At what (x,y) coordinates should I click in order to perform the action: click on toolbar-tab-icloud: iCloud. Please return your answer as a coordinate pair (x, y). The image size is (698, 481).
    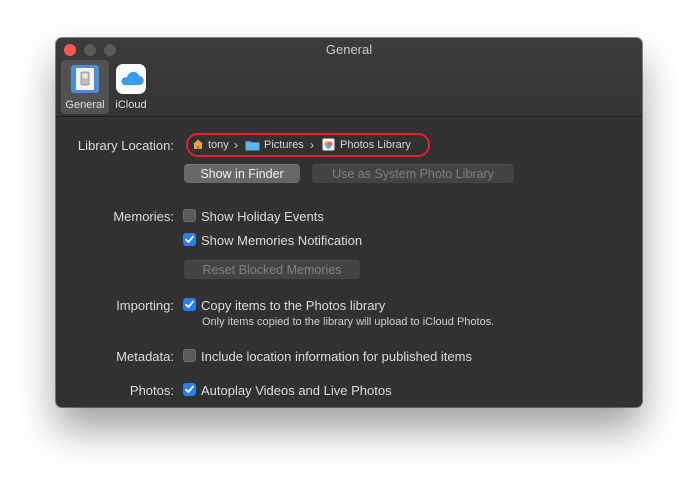
    Looking at the image, I should click on (131, 87).